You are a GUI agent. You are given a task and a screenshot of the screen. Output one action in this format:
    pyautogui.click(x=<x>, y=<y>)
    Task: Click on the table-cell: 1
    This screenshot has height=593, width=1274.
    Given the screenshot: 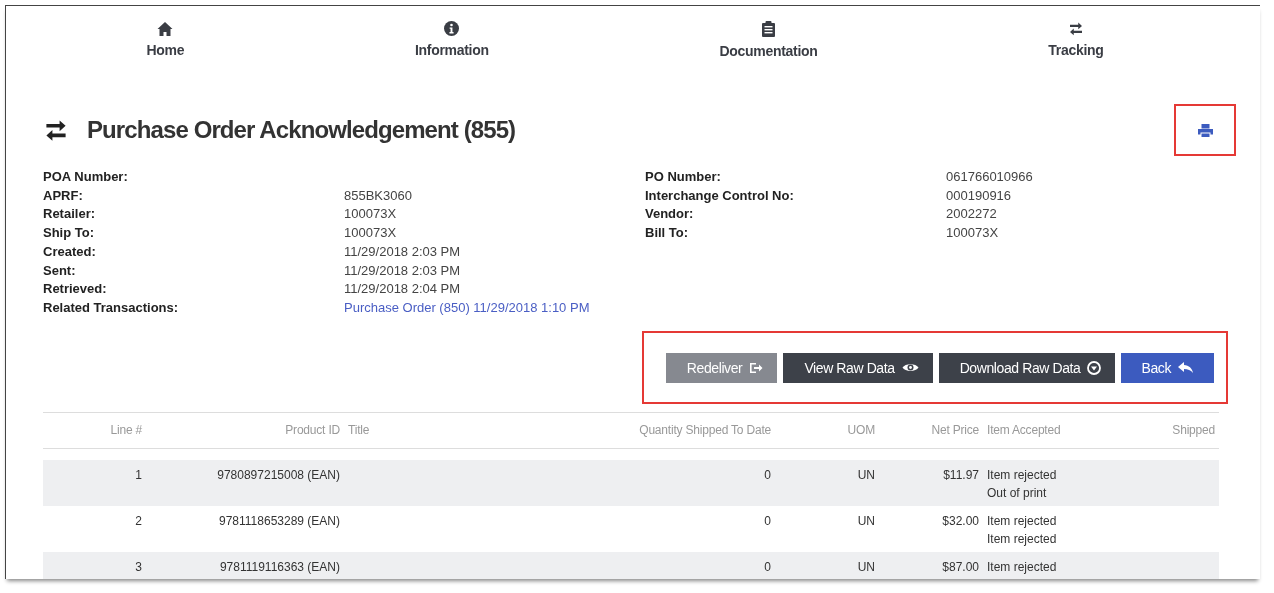 What is the action you would take?
    pyautogui.click(x=94, y=483)
    